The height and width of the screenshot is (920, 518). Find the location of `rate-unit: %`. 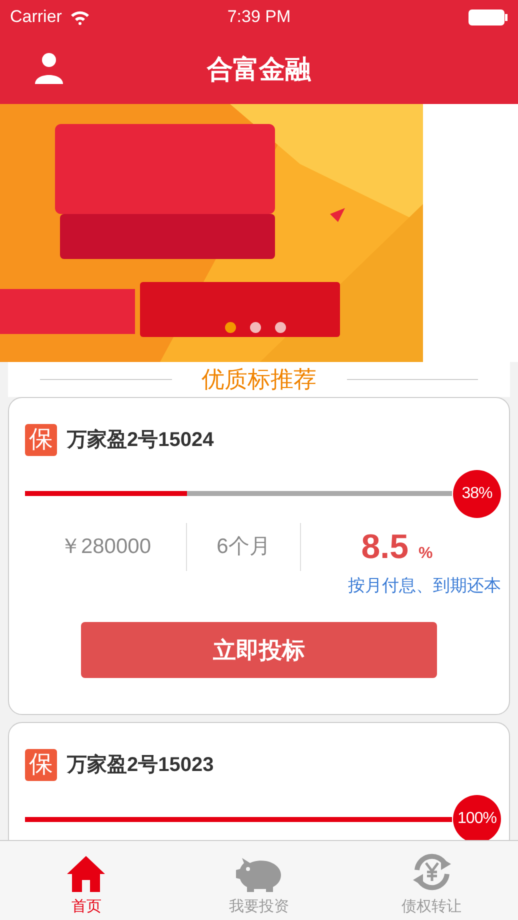

rate-unit: % is located at coordinates (425, 554).